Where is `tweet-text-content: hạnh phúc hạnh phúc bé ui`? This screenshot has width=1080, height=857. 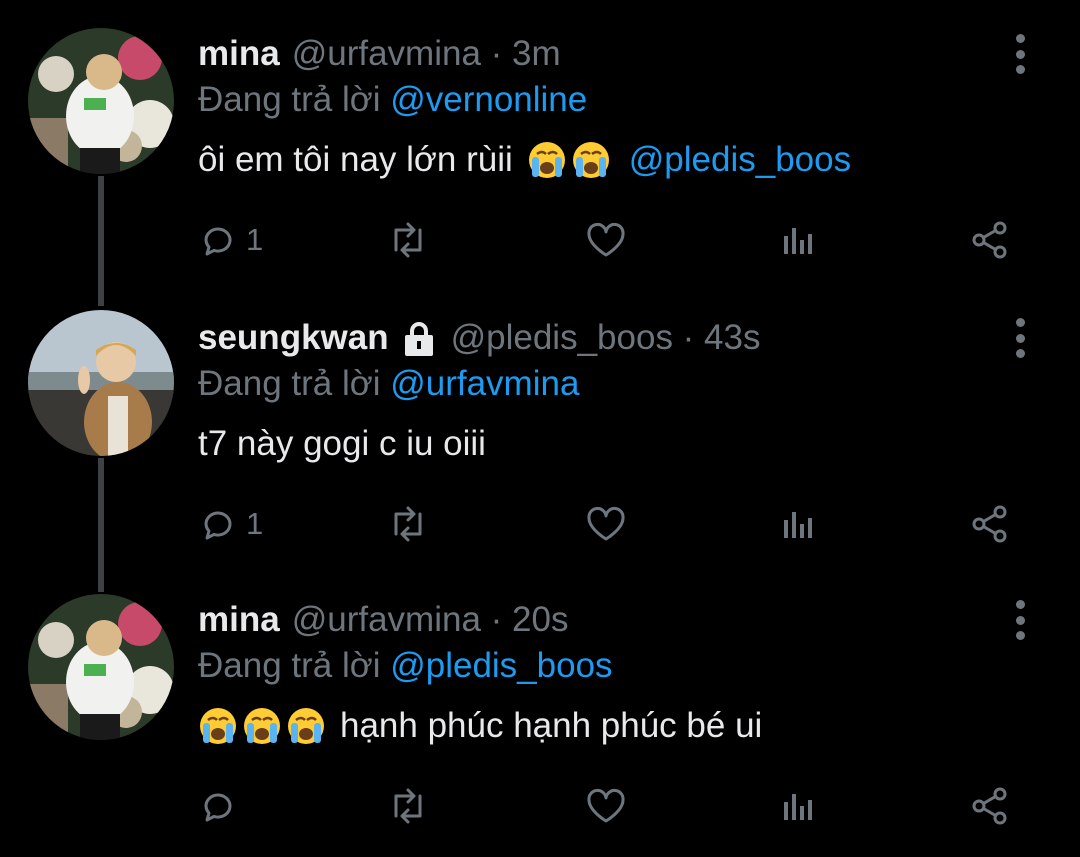 tweet-text-content: hạnh phúc hạnh phúc bé ui is located at coordinates (551, 725).